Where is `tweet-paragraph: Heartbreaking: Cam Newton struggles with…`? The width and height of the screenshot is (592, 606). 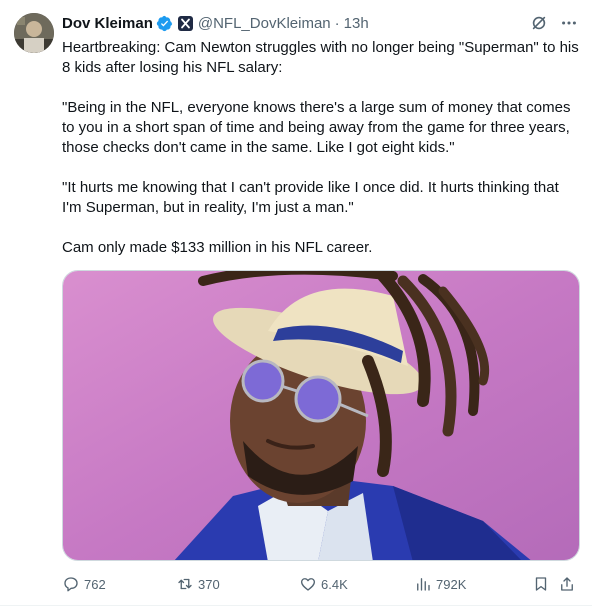
tweet-paragraph: Heartbreaking: Cam Newton struggles with… is located at coordinates (320, 57).